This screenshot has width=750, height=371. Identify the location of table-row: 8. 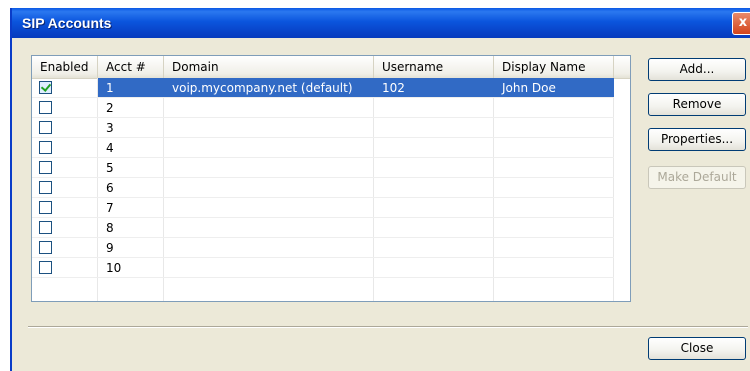
(323, 228).